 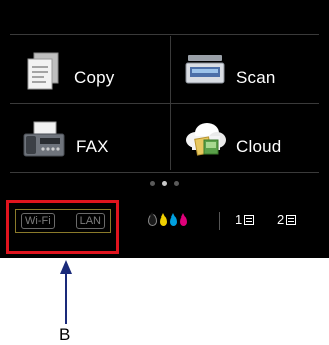 I want to click on fax-icon, so click(x=45, y=140).